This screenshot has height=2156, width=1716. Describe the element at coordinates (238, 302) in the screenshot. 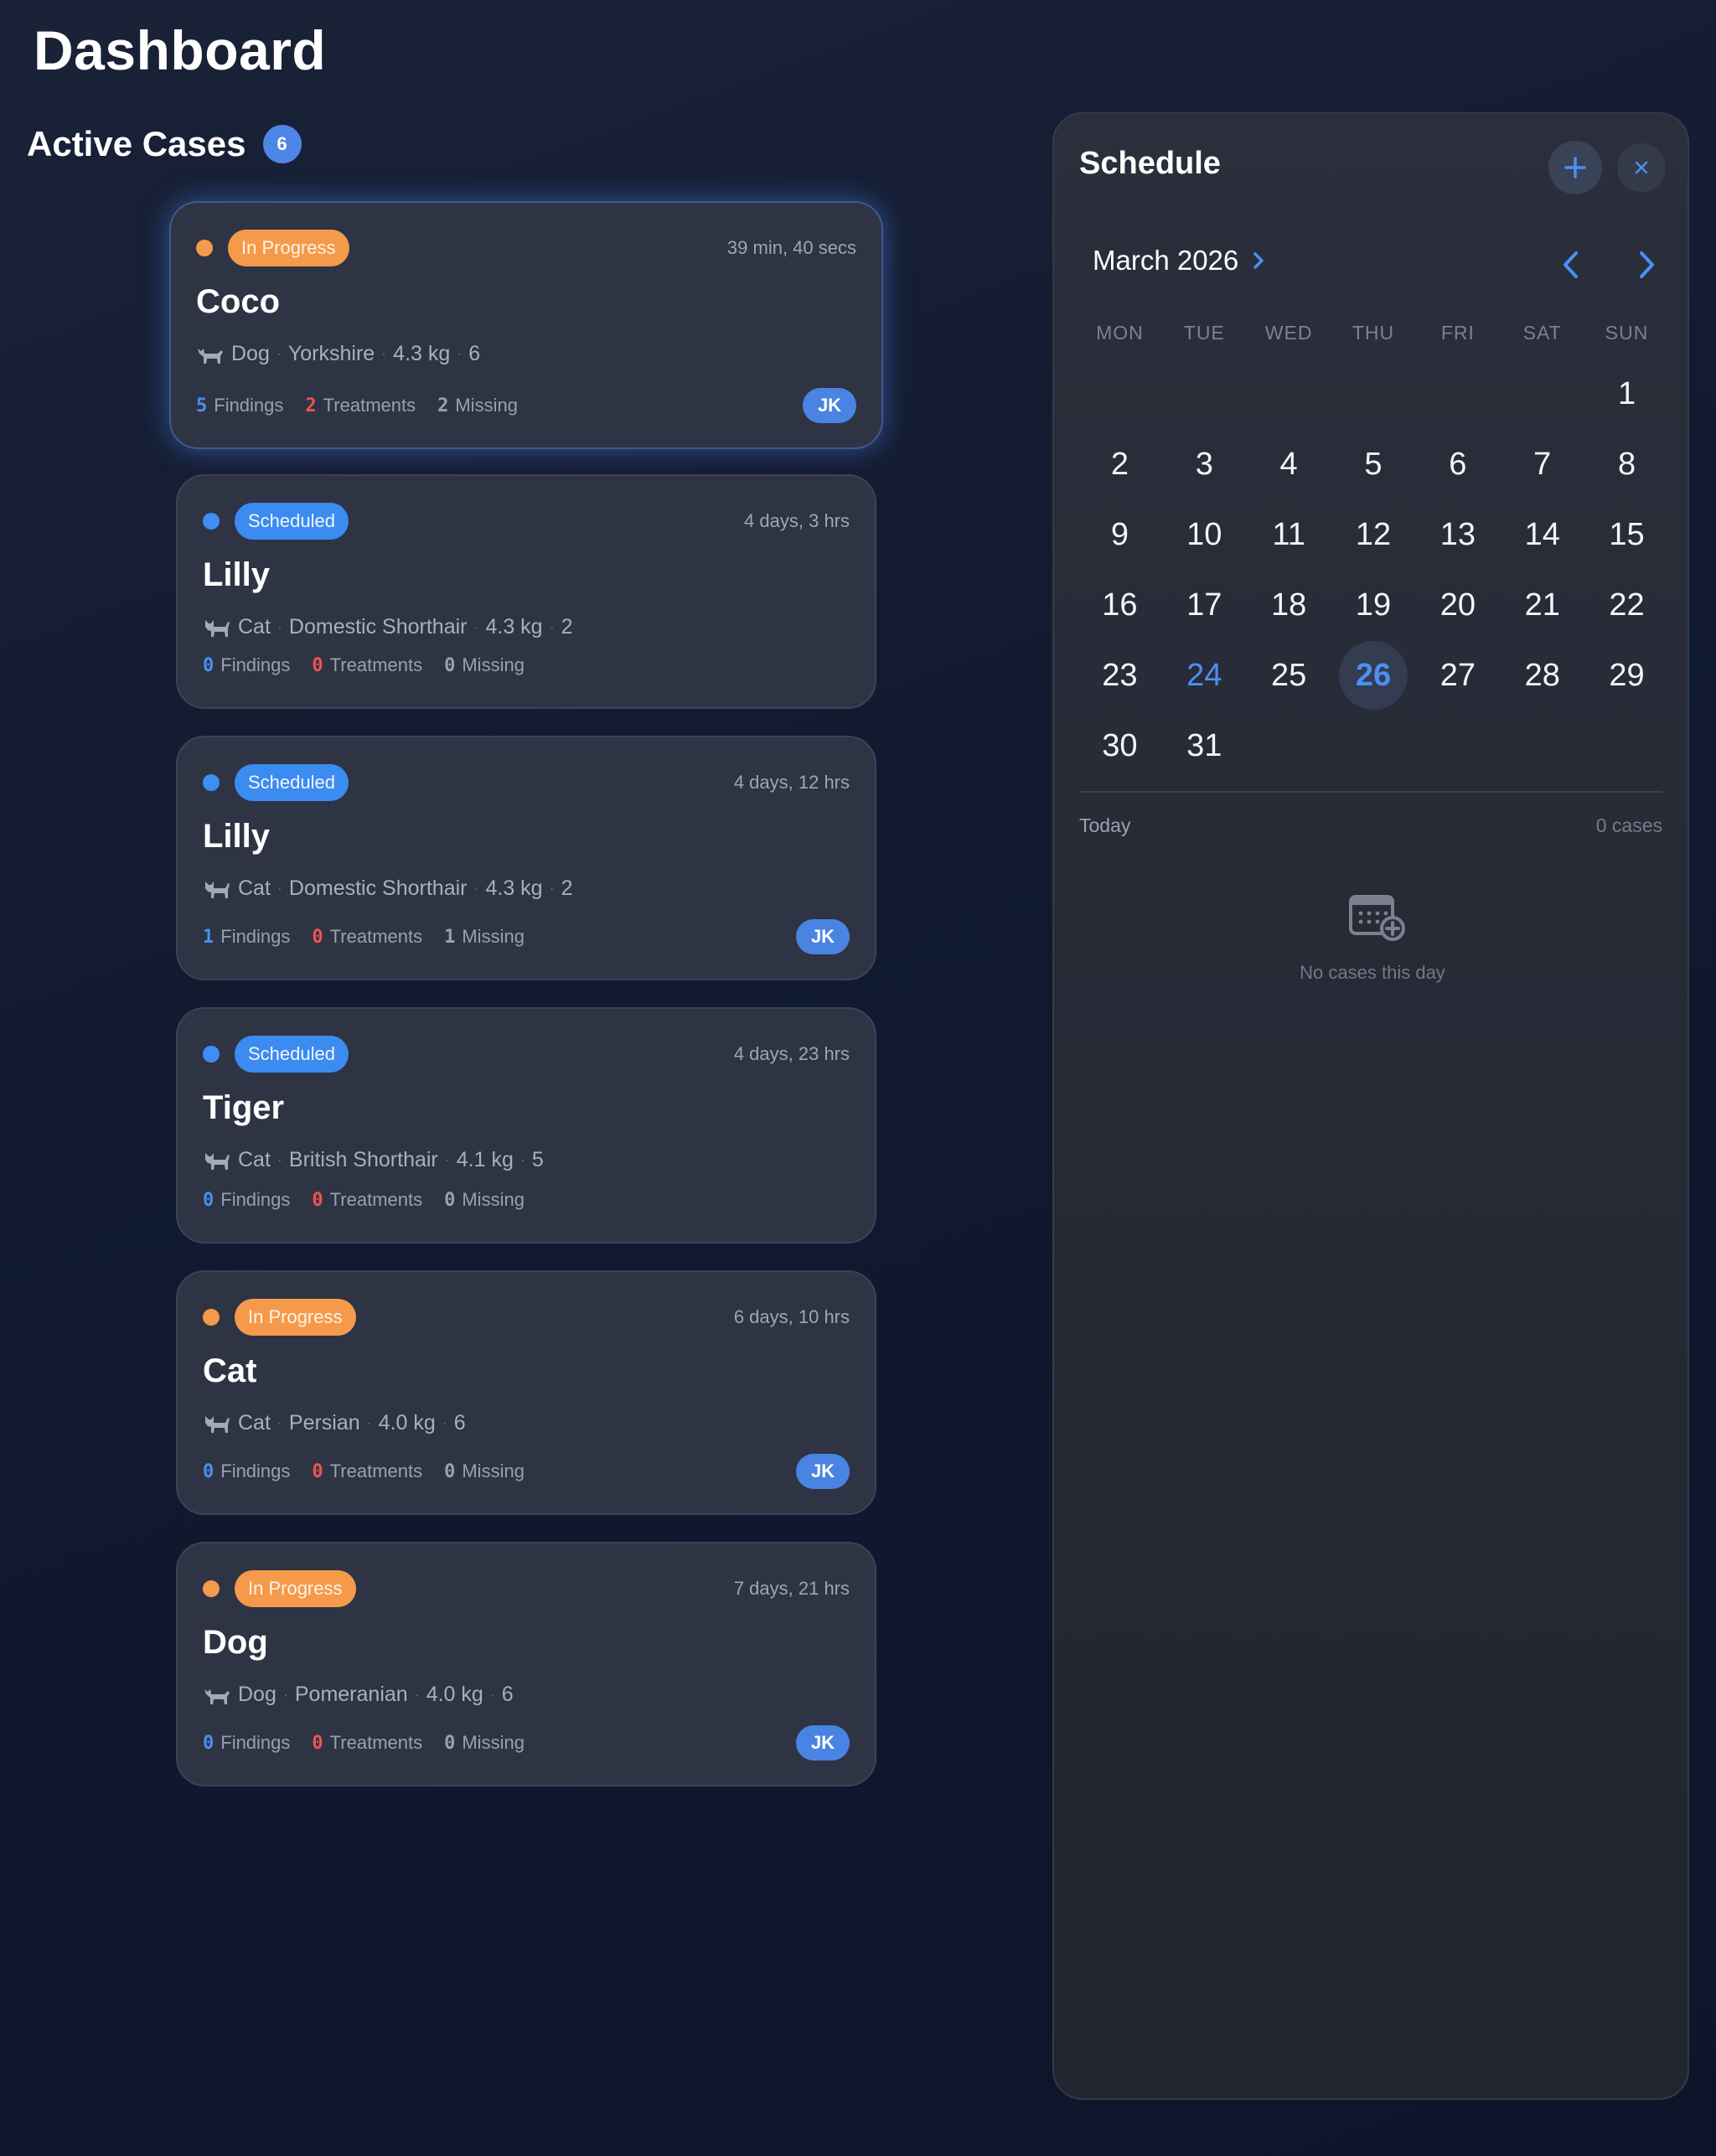

I see `pet-name: Coco` at that location.